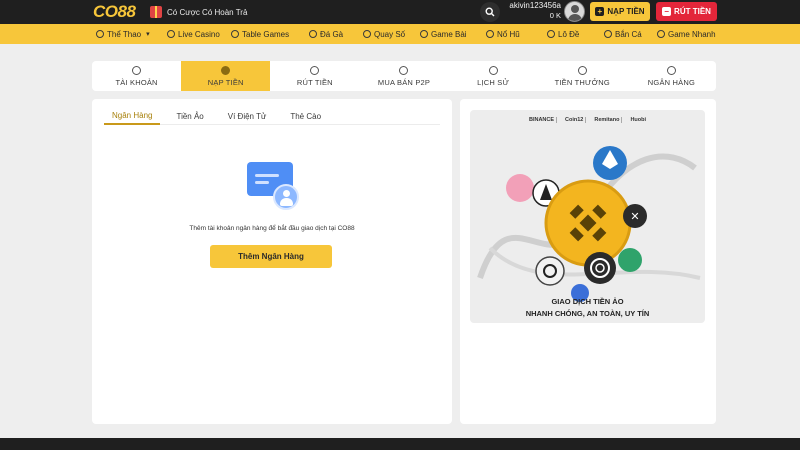 Image resolution: width=800 pixels, height=450 pixels. What do you see at coordinates (400, 444) in the screenshot?
I see `footer-bar` at bounding box center [400, 444].